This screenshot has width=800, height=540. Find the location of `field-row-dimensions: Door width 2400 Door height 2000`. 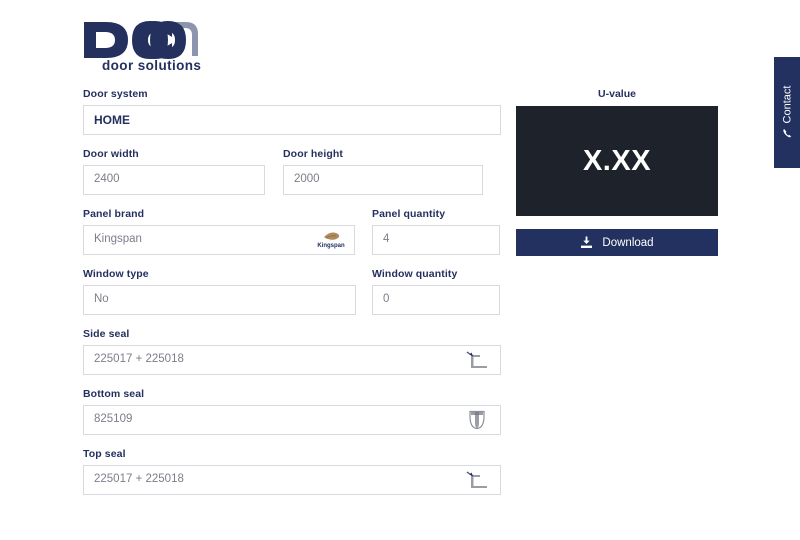

field-row-dimensions: Door width 2400 Door height 2000 is located at coordinates (292, 171).